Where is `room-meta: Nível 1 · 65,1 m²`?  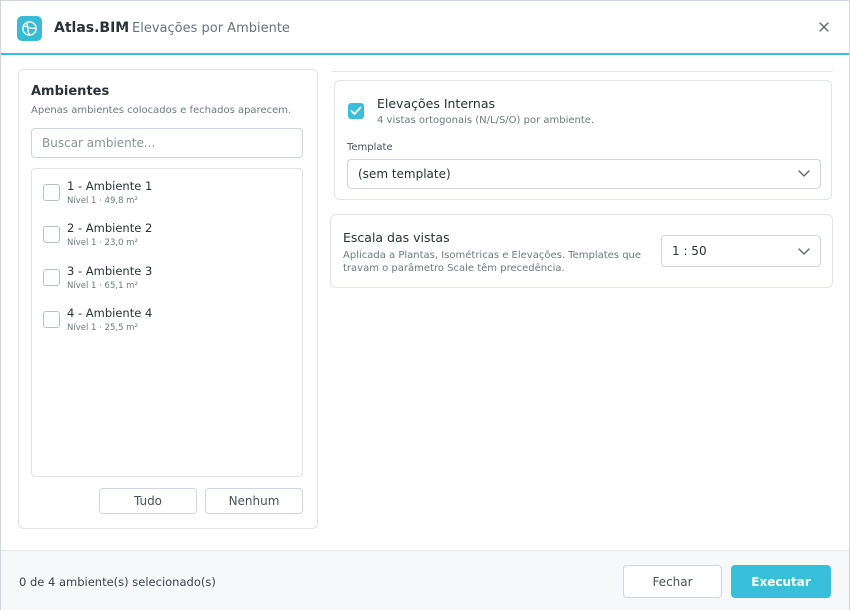
room-meta: Nível 1 · 65,1 m² is located at coordinates (102, 286).